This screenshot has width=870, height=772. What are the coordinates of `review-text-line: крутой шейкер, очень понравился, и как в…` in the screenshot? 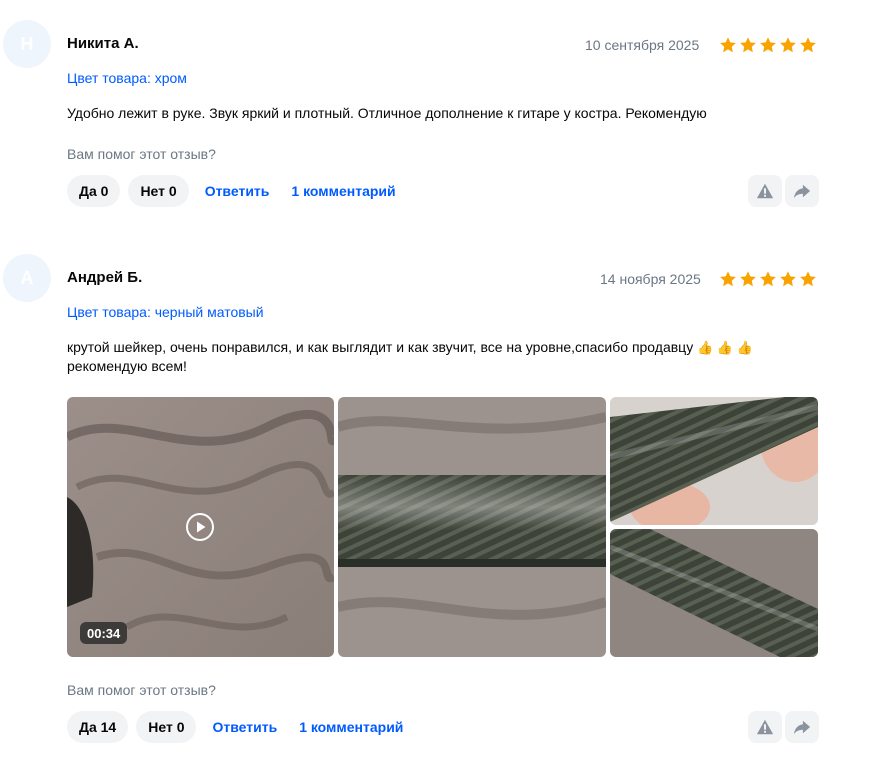 It's located at (380, 347).